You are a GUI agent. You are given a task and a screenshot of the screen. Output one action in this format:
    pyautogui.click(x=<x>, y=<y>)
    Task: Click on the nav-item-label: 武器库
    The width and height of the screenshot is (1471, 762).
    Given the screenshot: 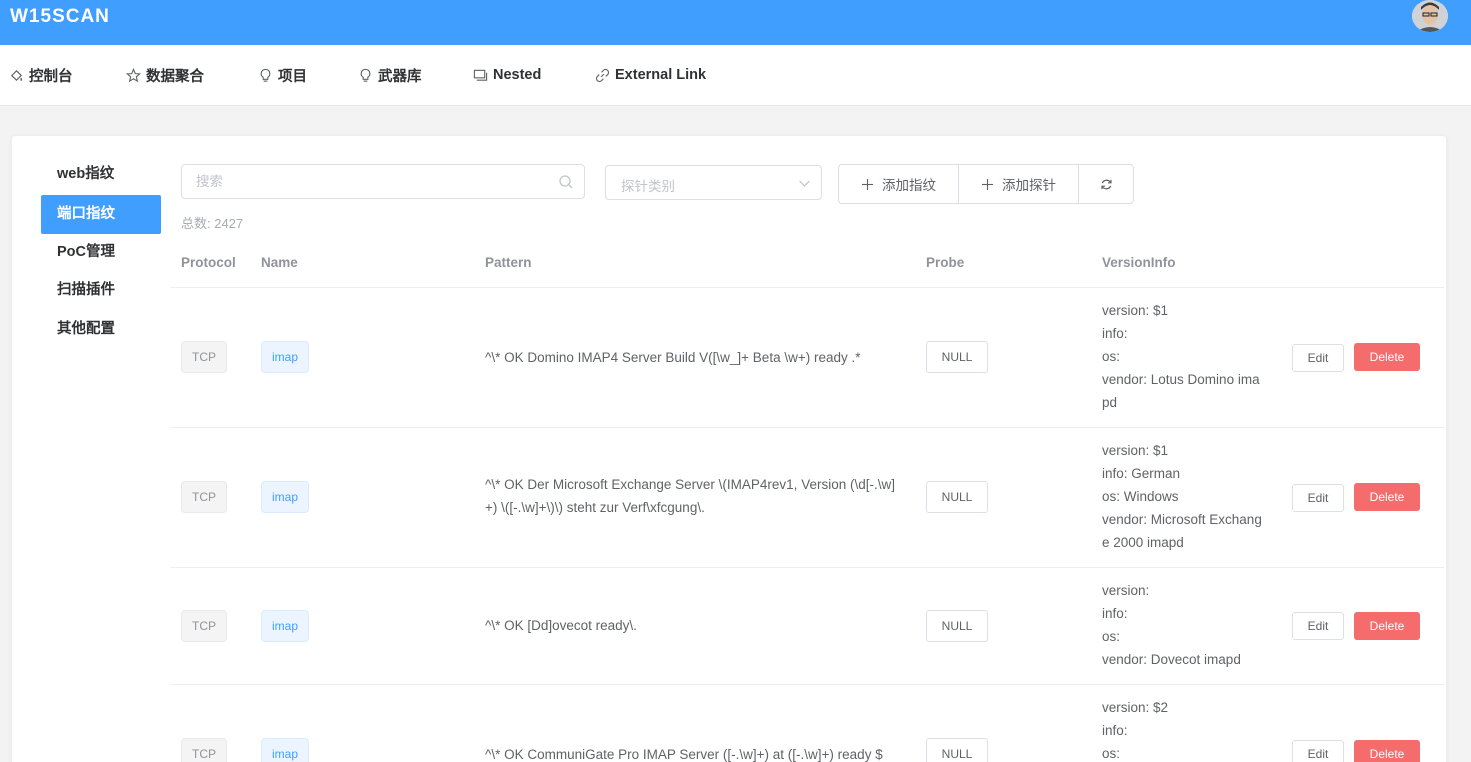 What is the action you would take?
    pyautogui.click(x=400, y=76)
    